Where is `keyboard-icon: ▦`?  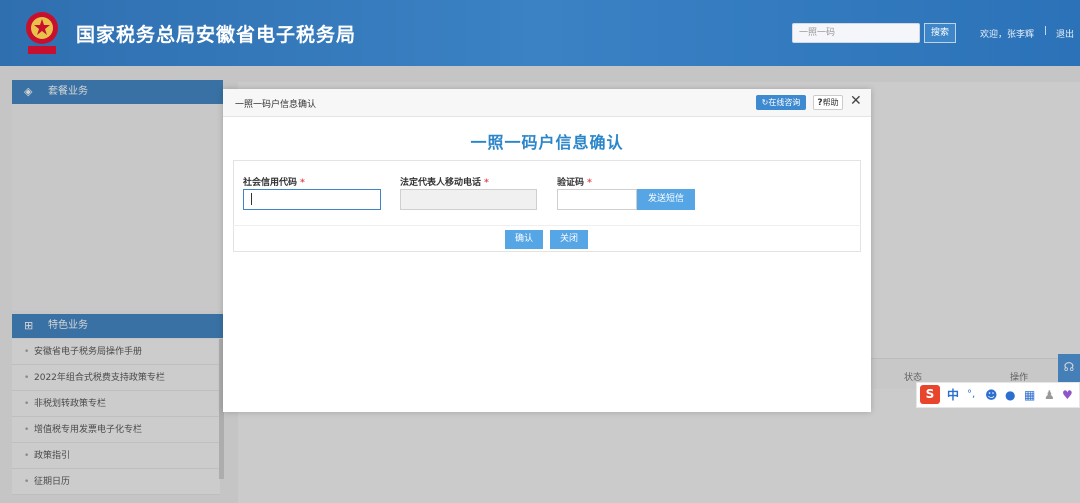 keyboard-icon: ▦ is located at coordinates (1029, 395).